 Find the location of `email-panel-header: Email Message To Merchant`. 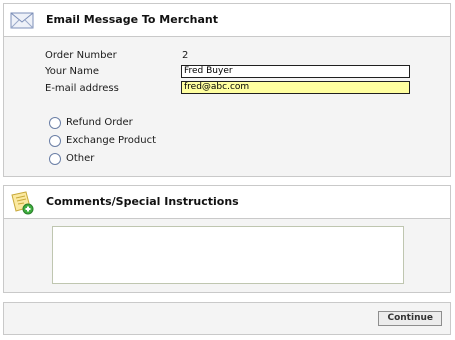

email-panel-header: Email Message To Merchant is located at coordinates (227, 20).